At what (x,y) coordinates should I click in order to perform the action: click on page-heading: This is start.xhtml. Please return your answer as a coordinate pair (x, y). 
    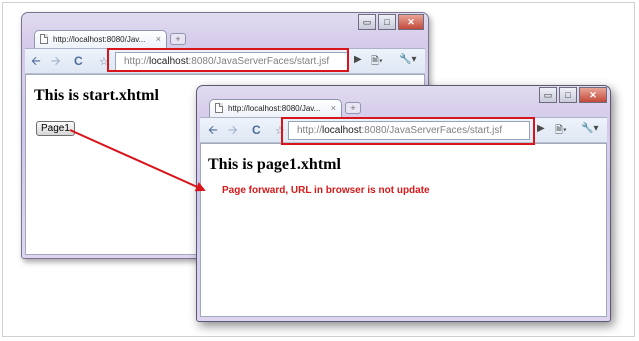
    Looking at the image, I should click on (96, 95).